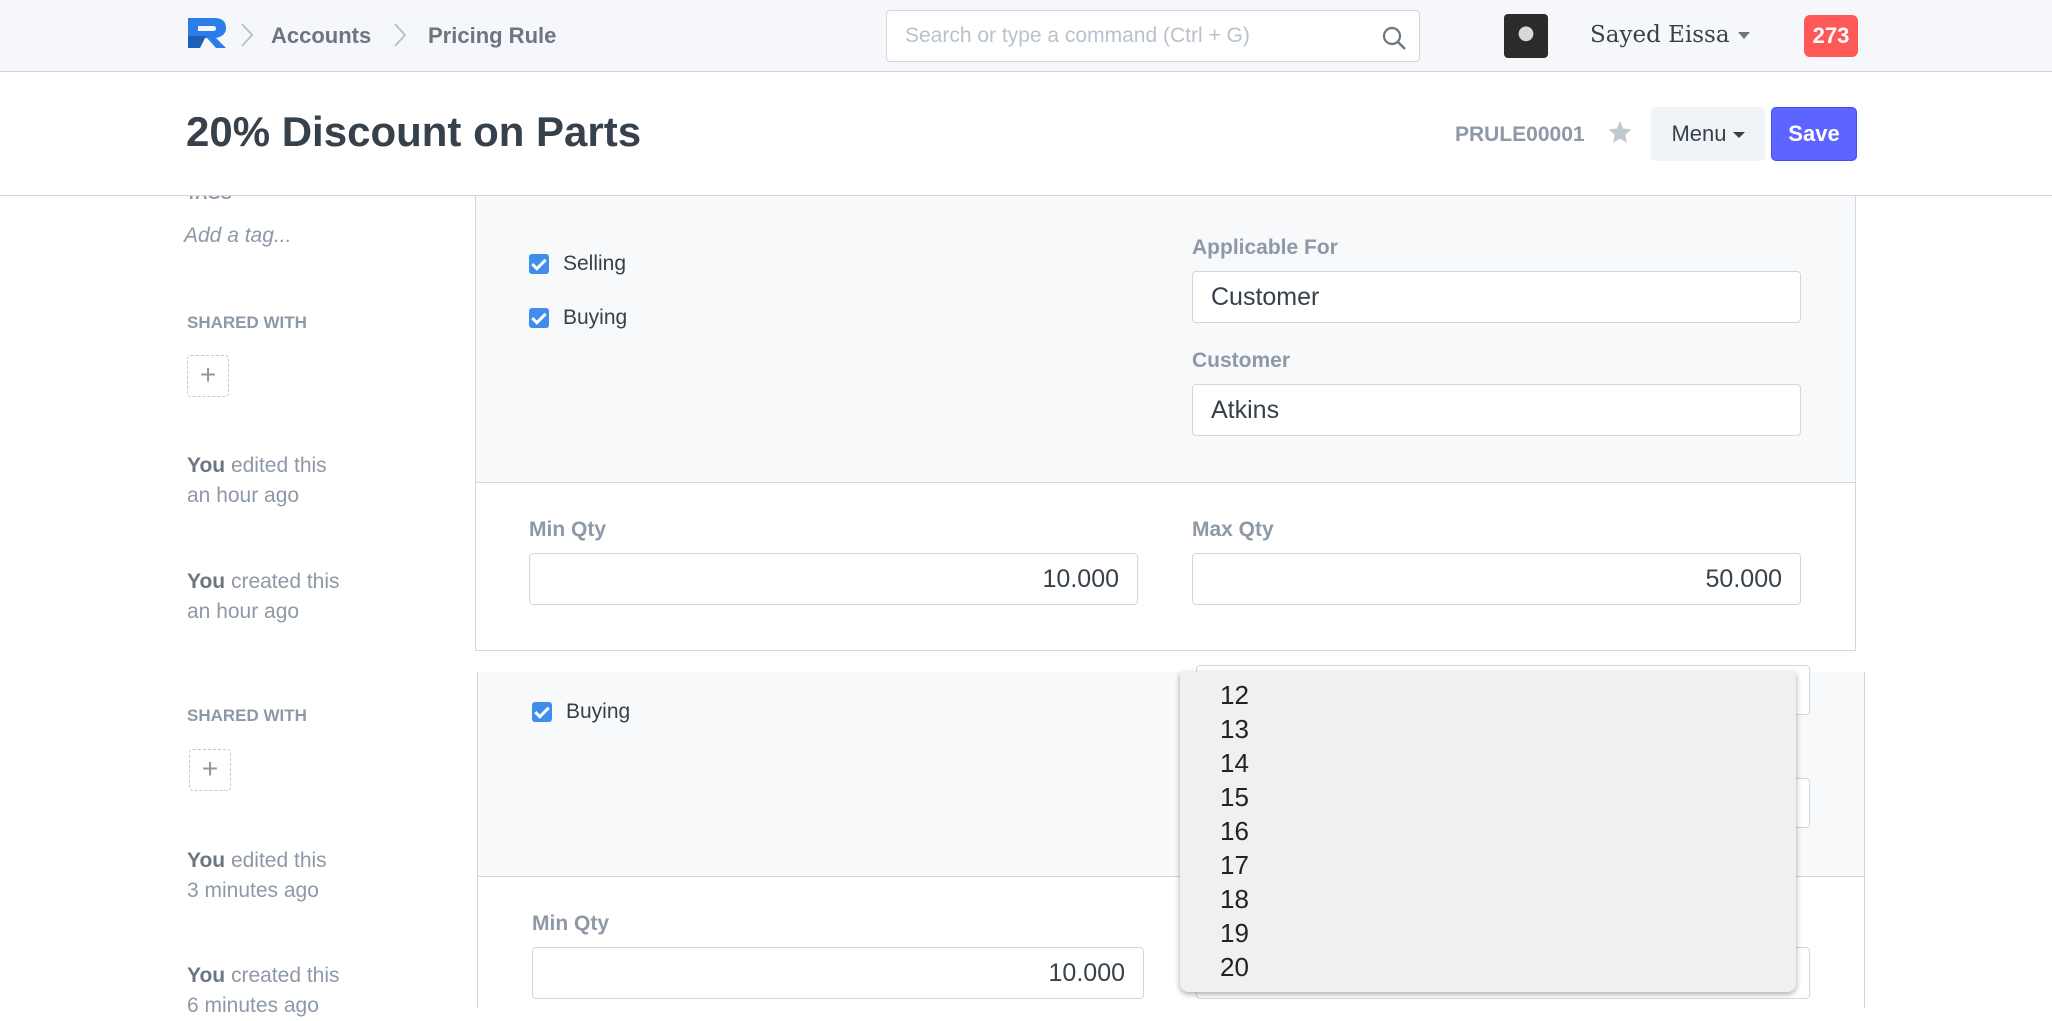  What do you see at coordinates (321, 36) in the screenshot?
I see `breadcrumb-accounts: Accounts` at bounding box center [321, 36].